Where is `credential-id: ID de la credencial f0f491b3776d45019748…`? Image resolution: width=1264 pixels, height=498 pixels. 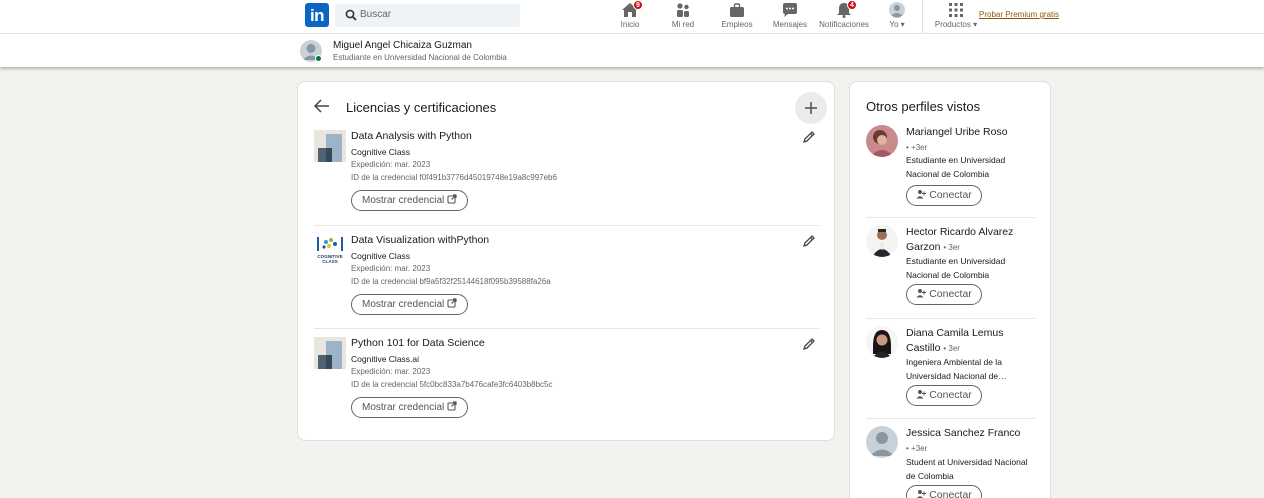
credential-id: ID de la credencial f0f491b3776d45019748… is located at coordinates (454, 177).